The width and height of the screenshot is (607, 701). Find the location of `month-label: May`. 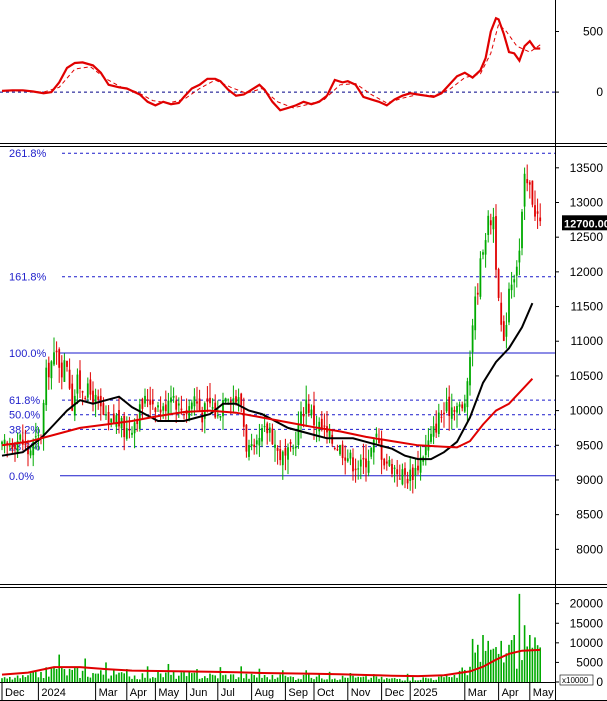

month-label: May is located at coordinates (543, 693).